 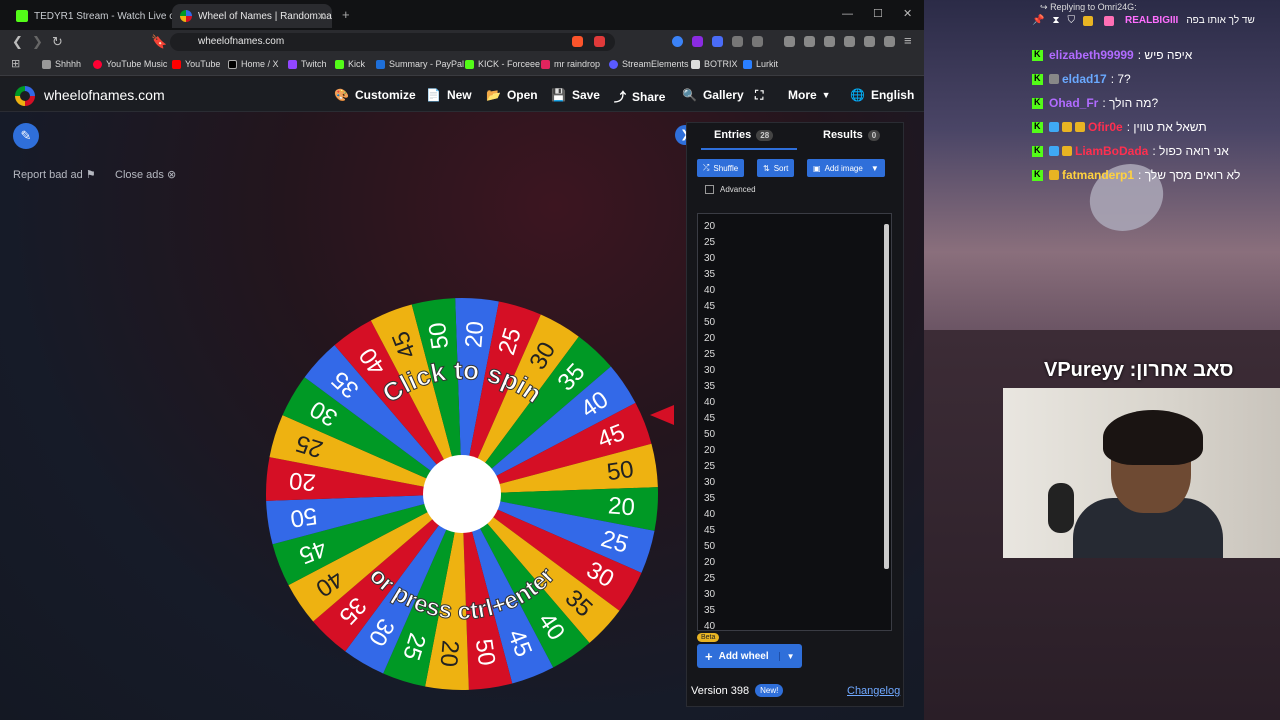 I want to click on add-image-button: ▣ Add image ▼, so click(x=846, y=168).